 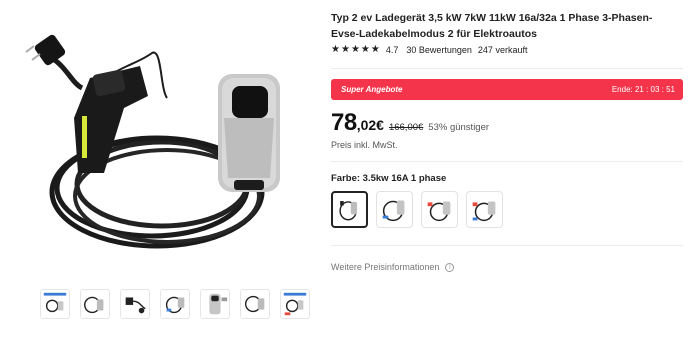 What do you see at coordinates (389, 178) in the screenshot?
I see `variant-label: Farbe: 3.5kw 16A 1 phase` at bounding box center [389, 178].